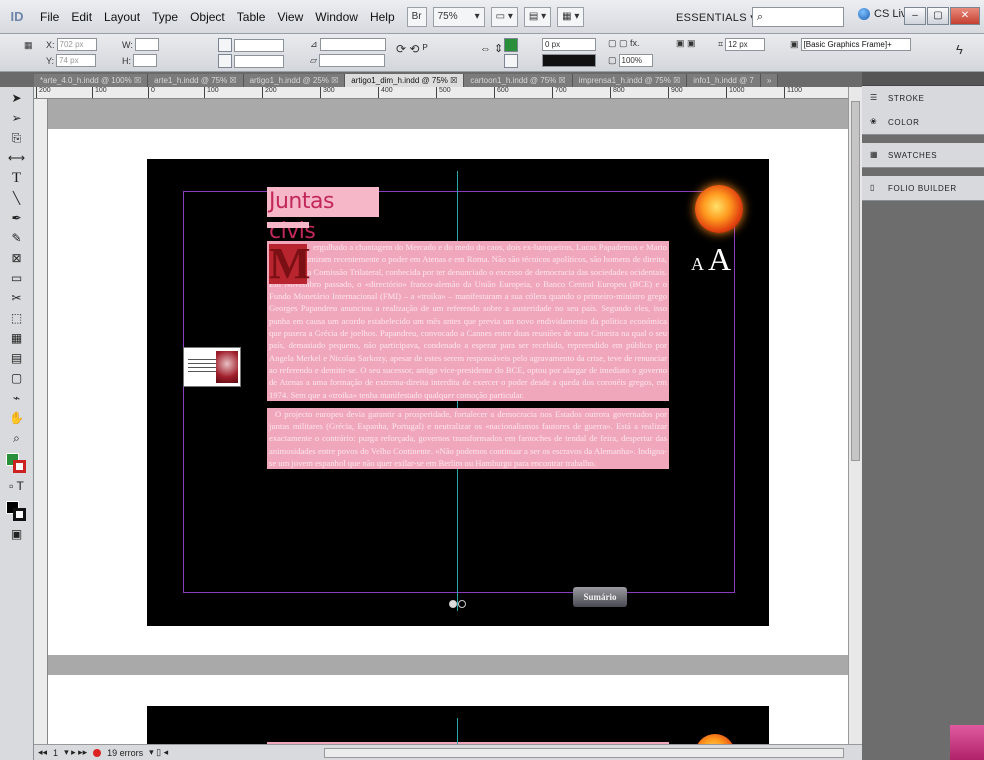  What do you see at coordinates (91, 80) in the screenshot?
I see `tab-document: *arte_4.0_h.indd @ 100% ☒` at bounding box center [91, 80].